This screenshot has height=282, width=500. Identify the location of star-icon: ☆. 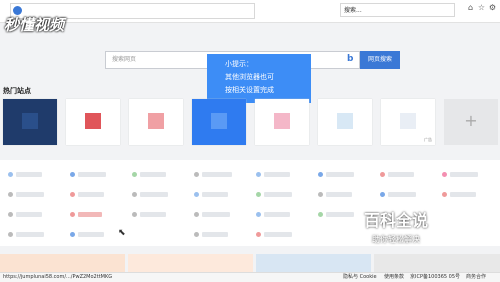
(481, 7).